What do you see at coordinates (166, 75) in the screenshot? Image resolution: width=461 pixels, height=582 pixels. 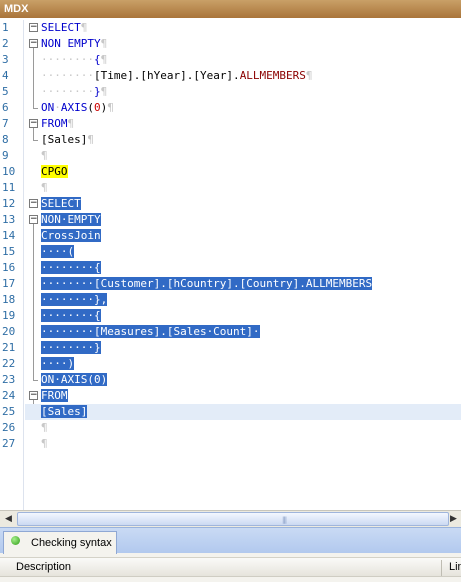 I see `code-token: [Time].[hYear].[Year].` at bounding box center [166, 75].